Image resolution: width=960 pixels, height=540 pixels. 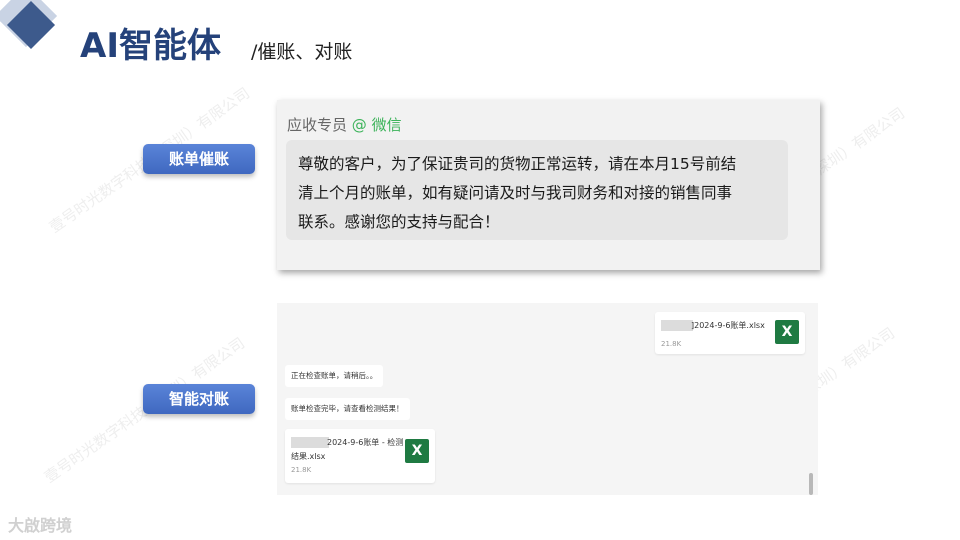 I want to click on page-title: AI智能体, so click(x=150, y=46).